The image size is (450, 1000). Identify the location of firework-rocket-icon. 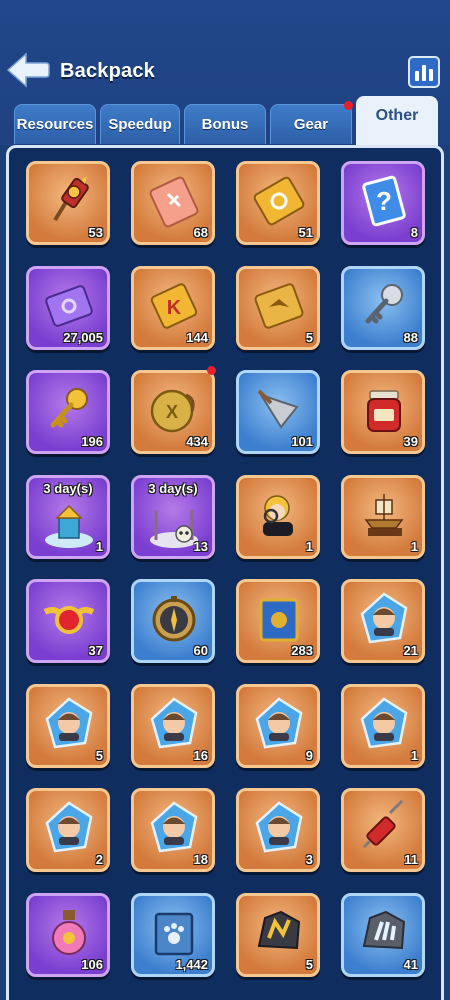
(69, 200).